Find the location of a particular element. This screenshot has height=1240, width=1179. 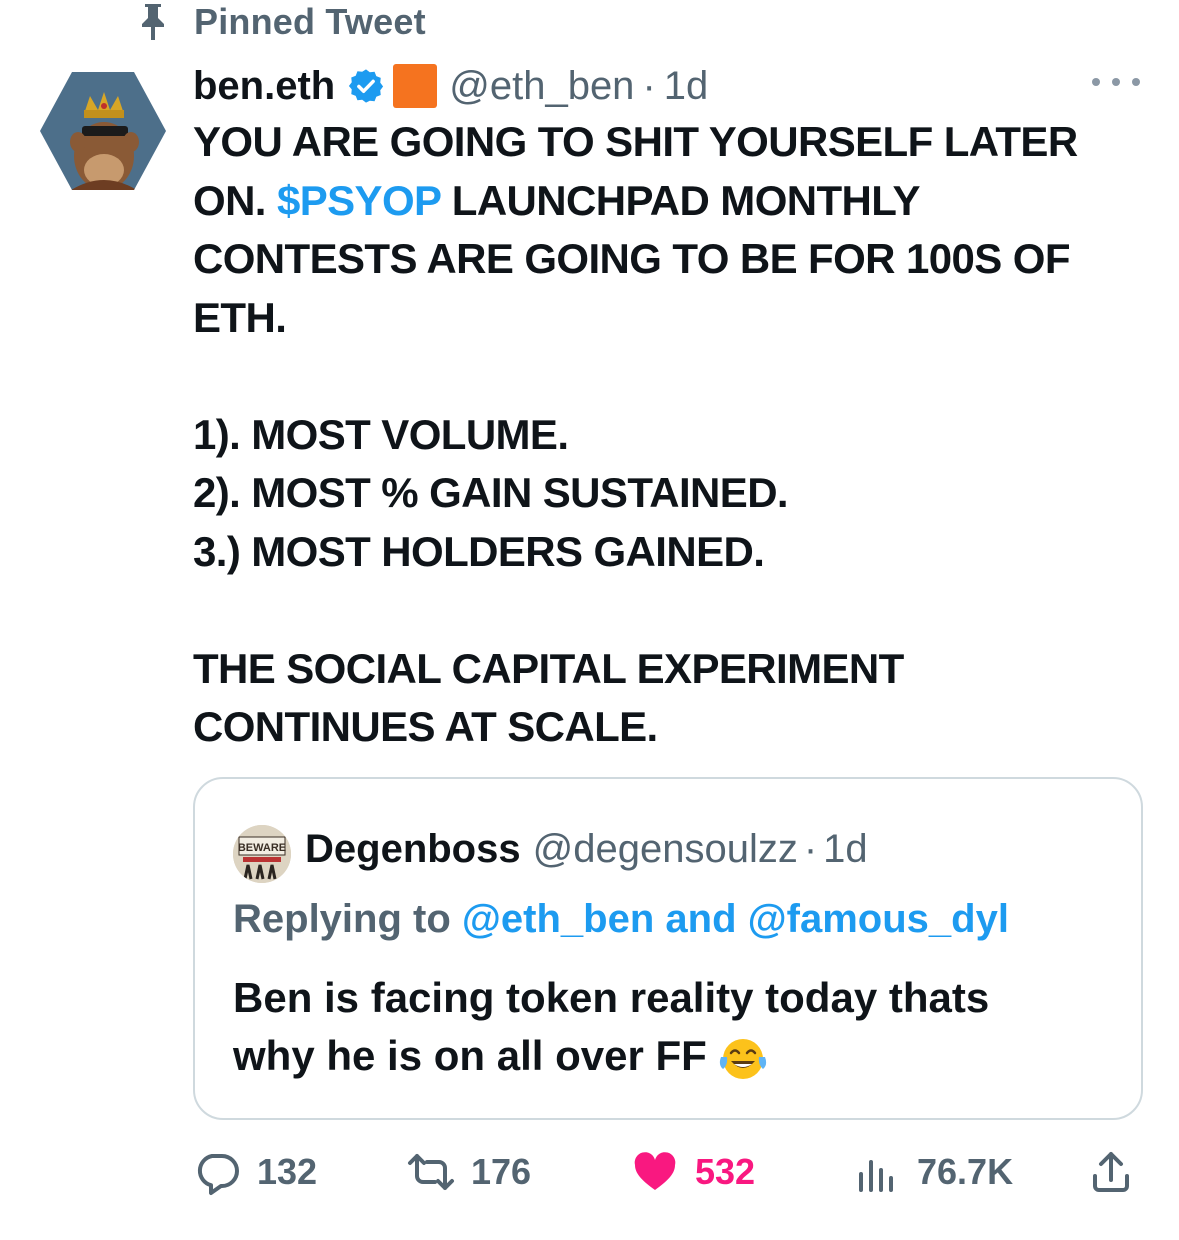

more-icon is located at coordinates (1116, 82).